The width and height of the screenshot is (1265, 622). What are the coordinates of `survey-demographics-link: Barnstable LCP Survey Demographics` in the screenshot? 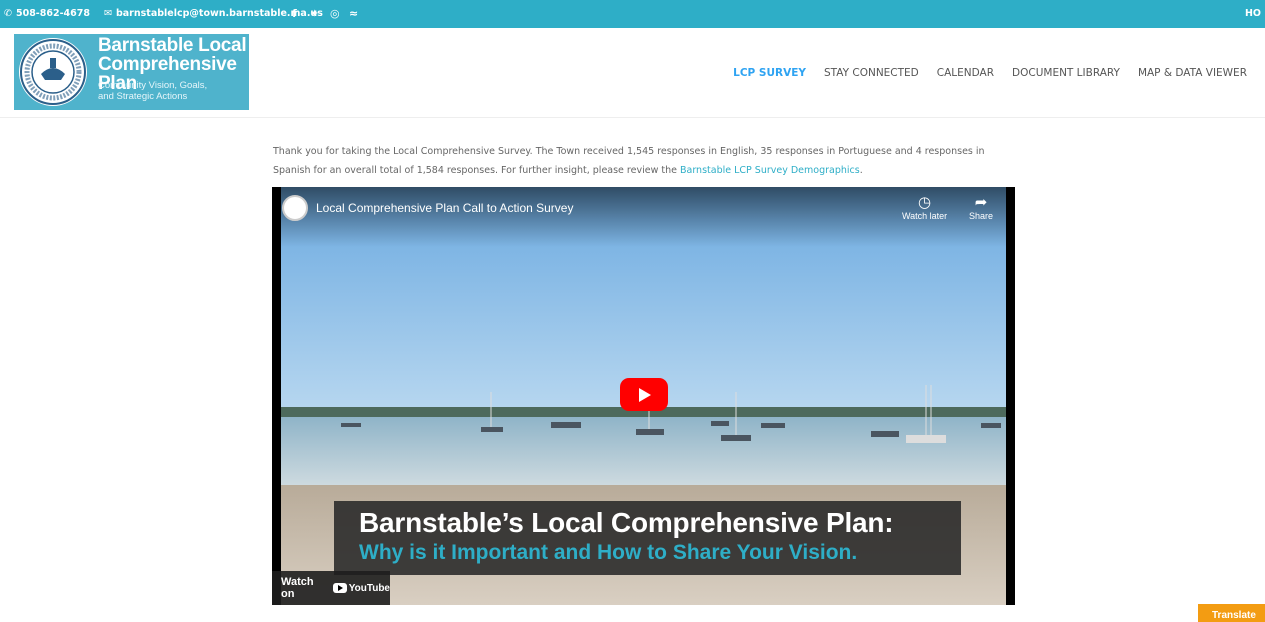 It's located at (770, 170).